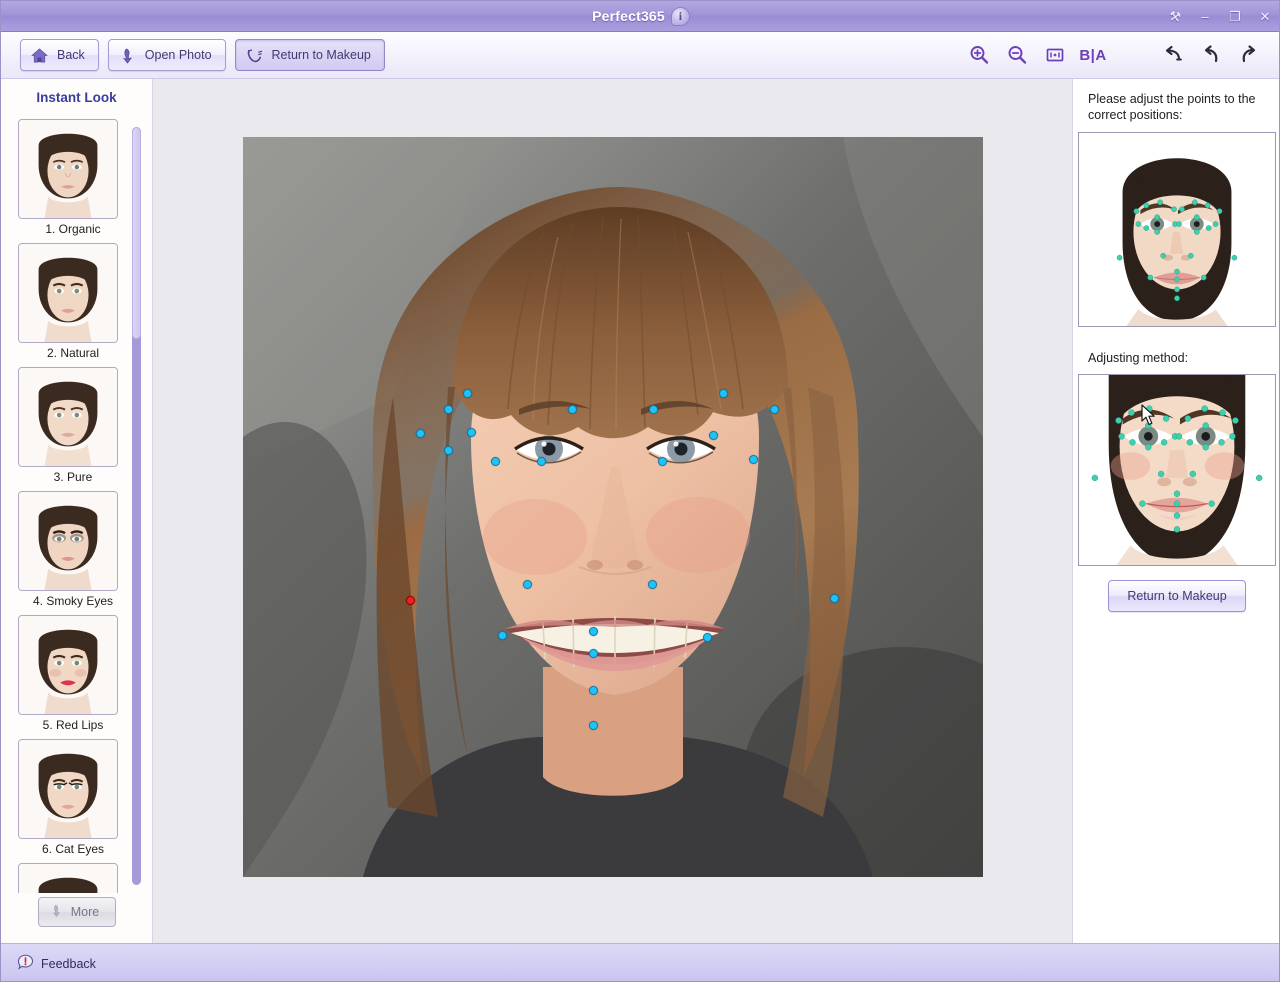 This screenshot has width=1280, height=982. I want to click on sidebar-item-red-lips: 5. Red Lips, so click(73, 674).